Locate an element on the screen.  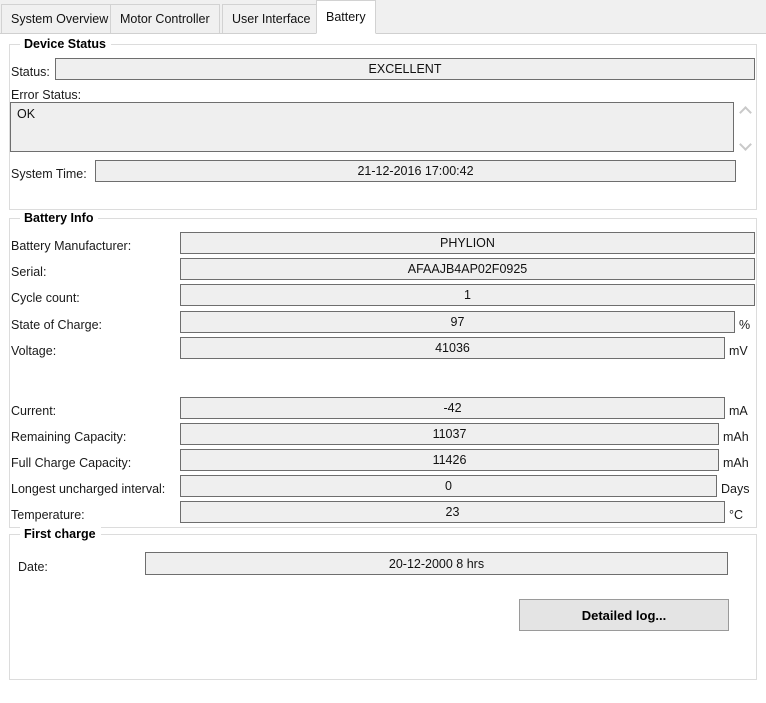
tab-label: User Interface is located at coordinates (271, 19).